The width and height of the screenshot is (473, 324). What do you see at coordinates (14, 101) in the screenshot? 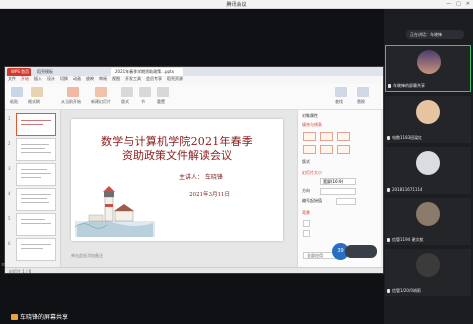
I see `ribbon-label-paste: 粘贴` at bounding box center [14, 101].